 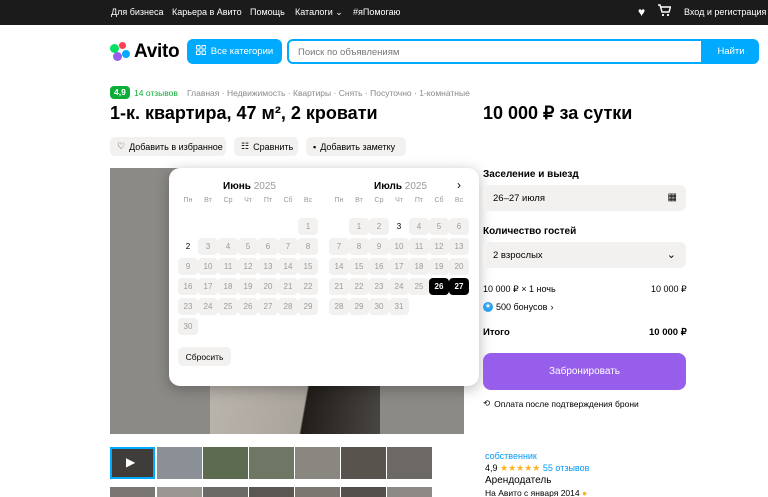 What do you see at coordinates (356, 146) in the screenshot?
I see `add-note-button: ▪ Добавить заметку` at bounding box center [356, 146].